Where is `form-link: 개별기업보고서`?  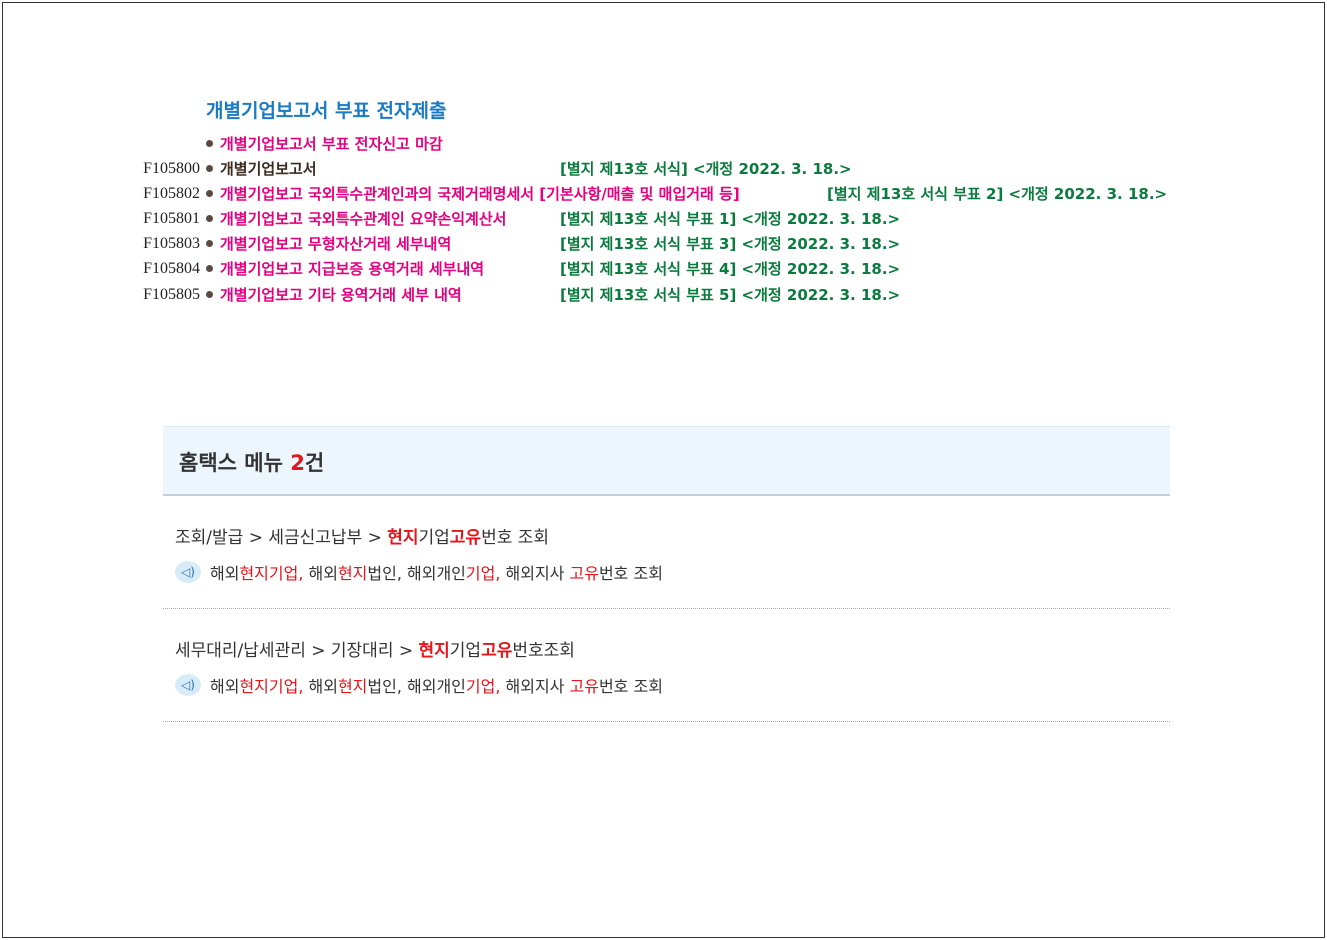 form-link: 개별기업보고서 is located at coordinates (268, 168).